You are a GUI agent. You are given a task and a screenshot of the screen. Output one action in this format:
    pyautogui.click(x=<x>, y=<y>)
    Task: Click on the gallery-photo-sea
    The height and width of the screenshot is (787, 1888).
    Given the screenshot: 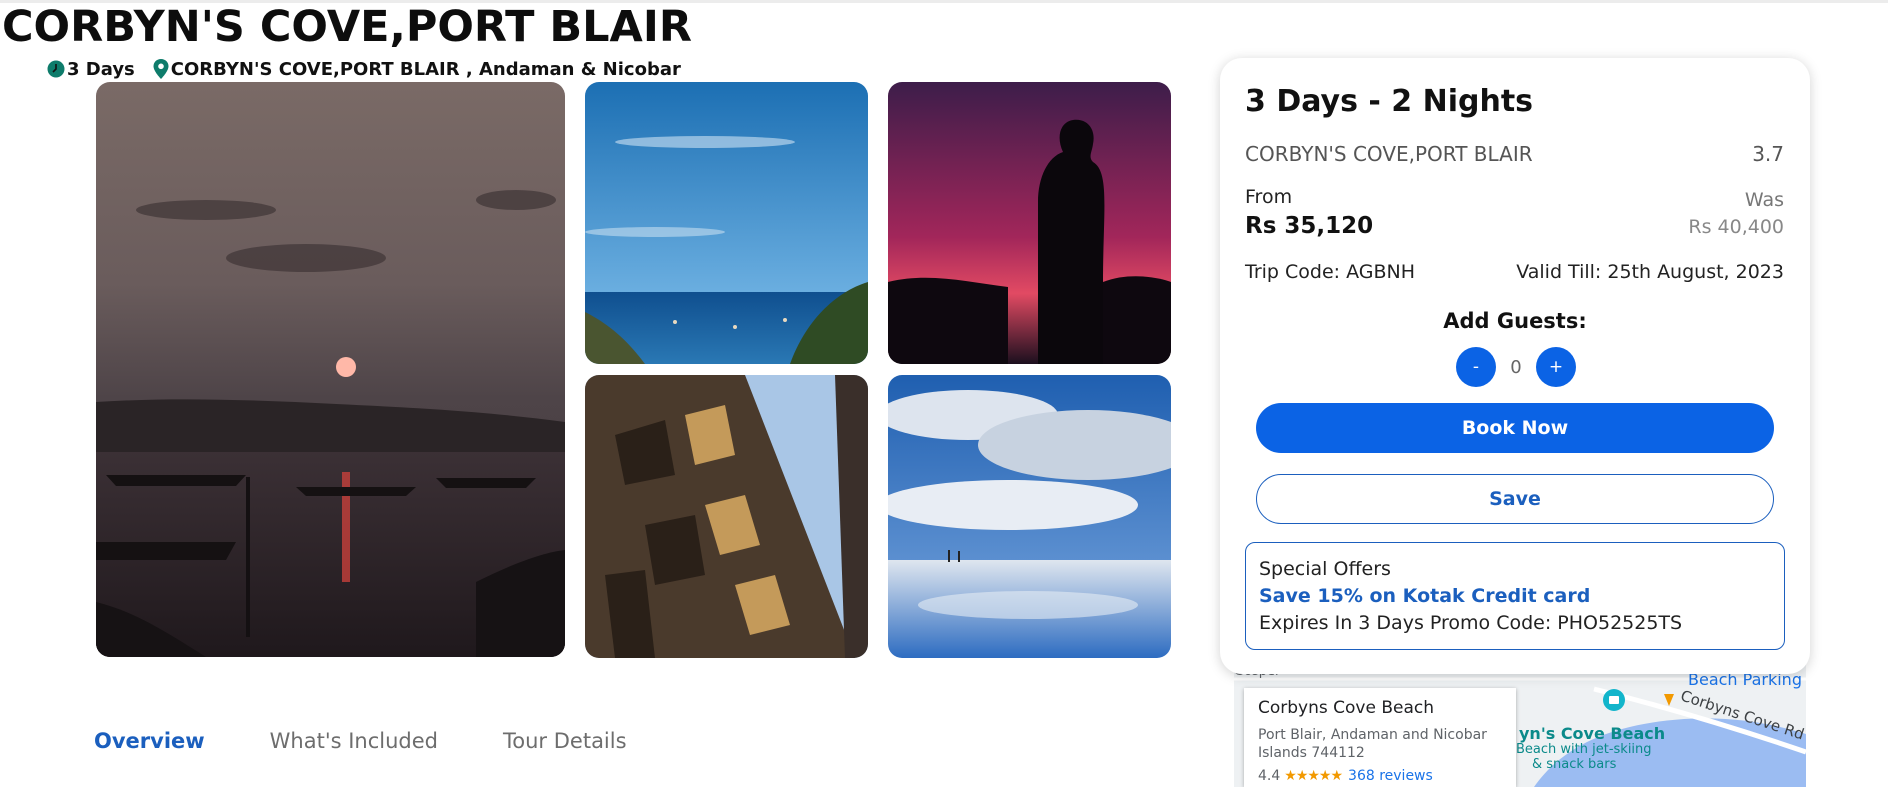 What is the action you would take?
    pyautogui.click(x=726, y=223)
    